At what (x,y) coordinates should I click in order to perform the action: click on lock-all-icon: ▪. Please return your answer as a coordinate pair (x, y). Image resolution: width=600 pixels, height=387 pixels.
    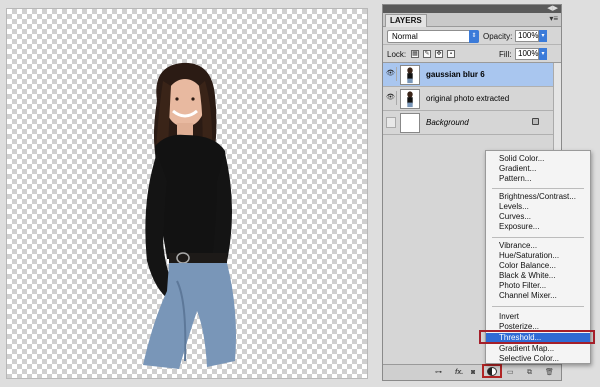
    Looking at the image, I should click on (451, 54).